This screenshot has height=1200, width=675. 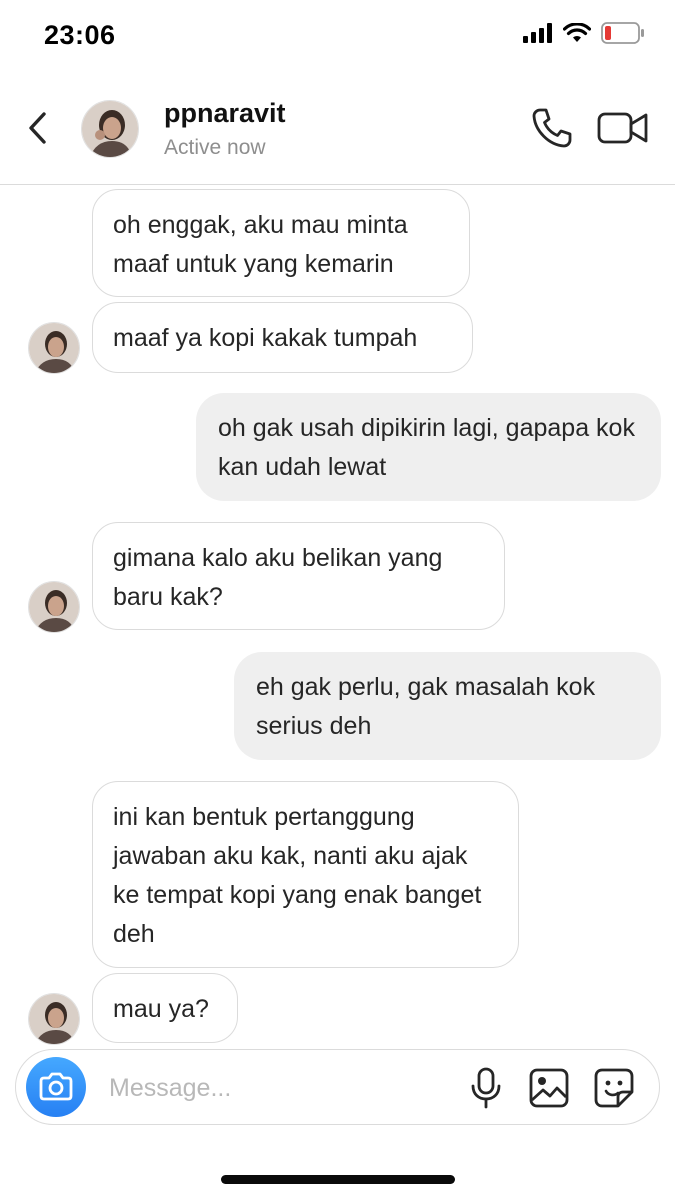 I want to click on phone-icon, so click(x=552, y=128).